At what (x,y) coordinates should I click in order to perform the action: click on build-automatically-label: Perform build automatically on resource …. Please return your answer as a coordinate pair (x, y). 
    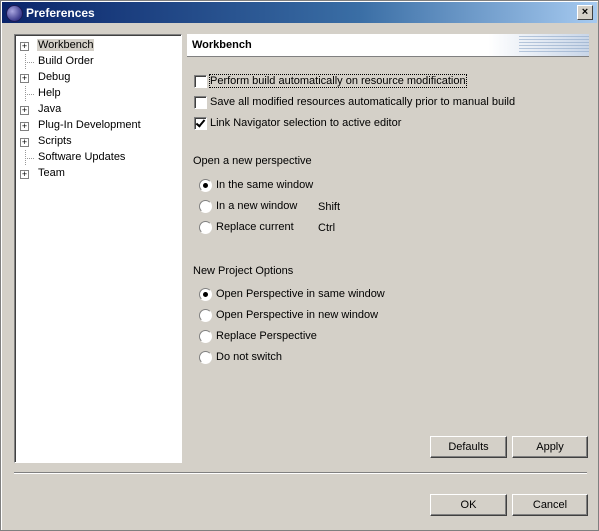
    Looking at the image, I should click on (338, 81).